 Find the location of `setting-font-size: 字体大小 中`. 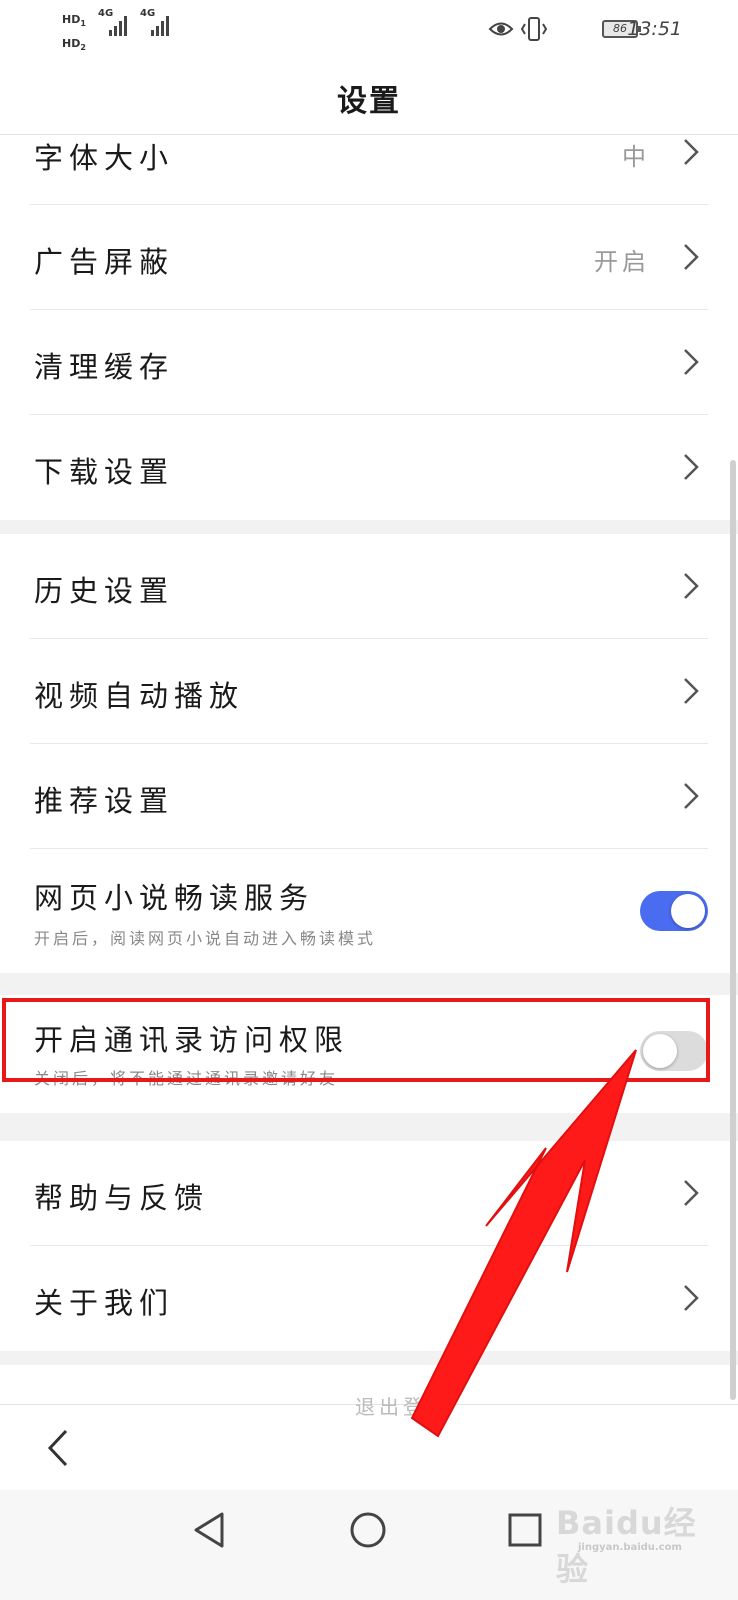

setting-font-size: 字体大小 中 is located at coordinates (369, 170).